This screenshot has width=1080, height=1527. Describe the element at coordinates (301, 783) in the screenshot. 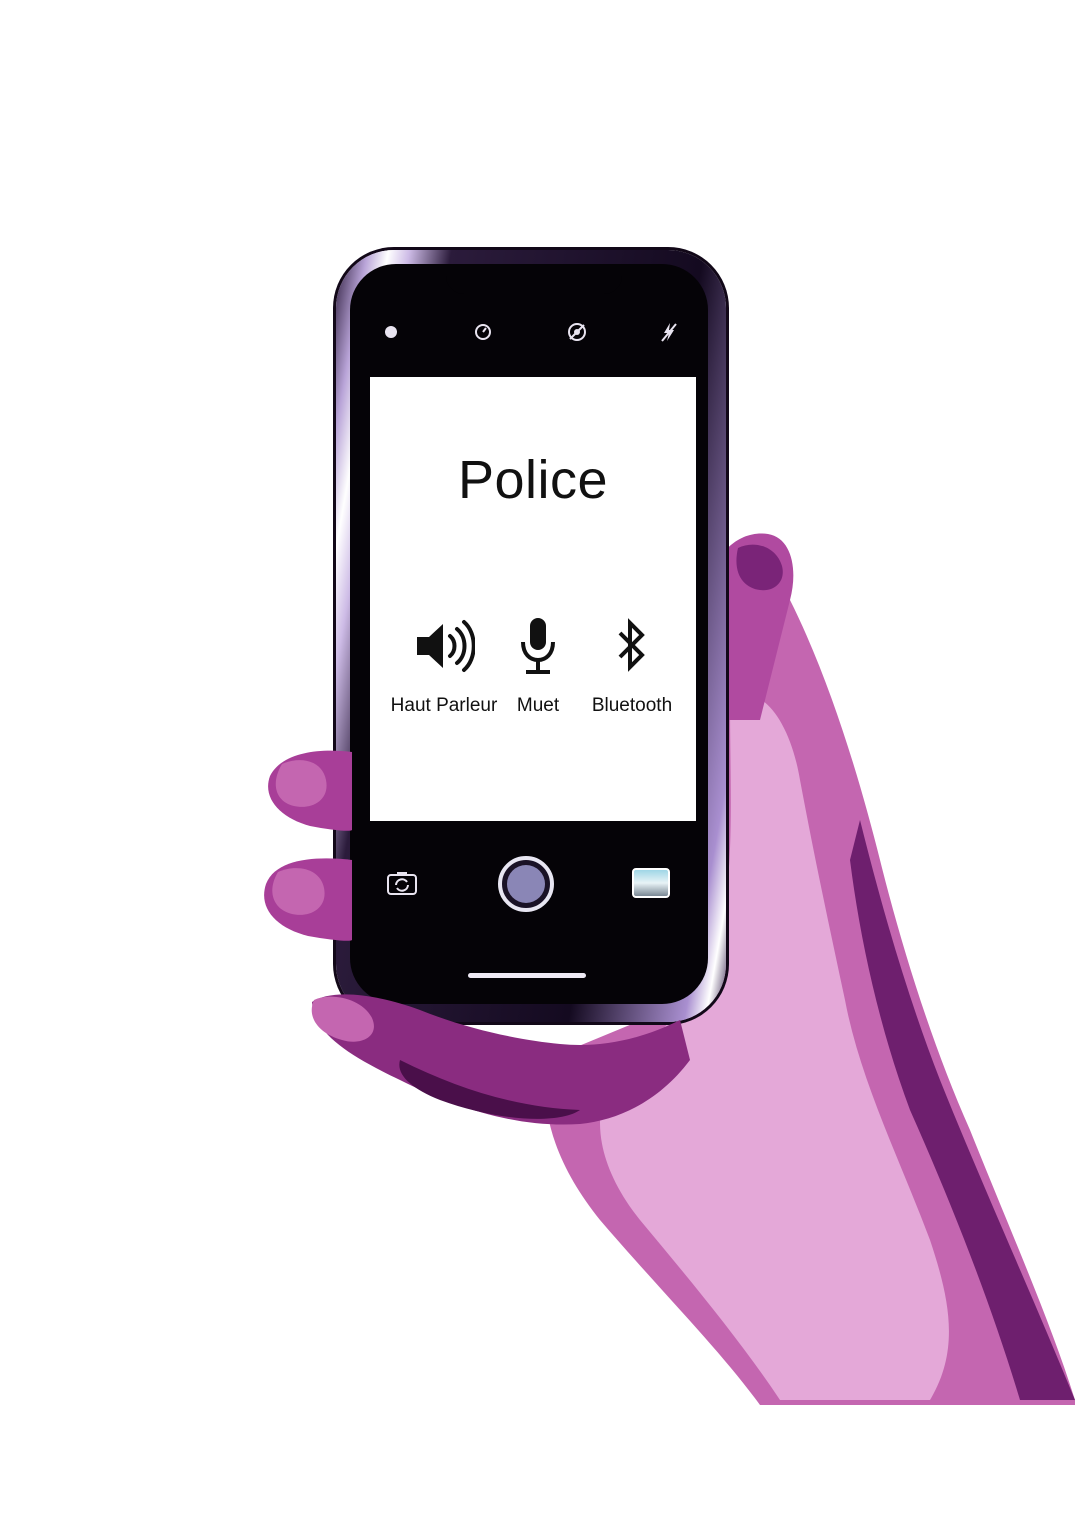

I see `finger-index-tip` at that location.